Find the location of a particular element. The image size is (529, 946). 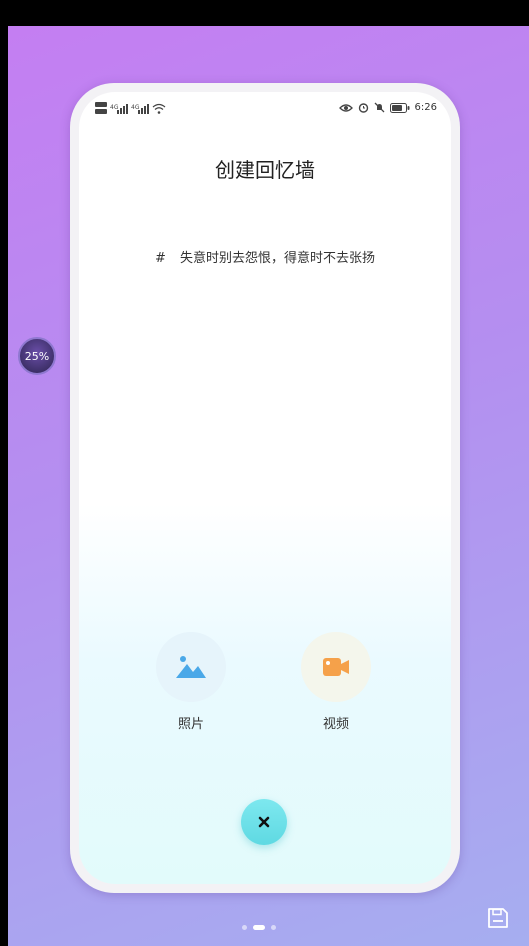

close-button is located at coordinates (264, 822).